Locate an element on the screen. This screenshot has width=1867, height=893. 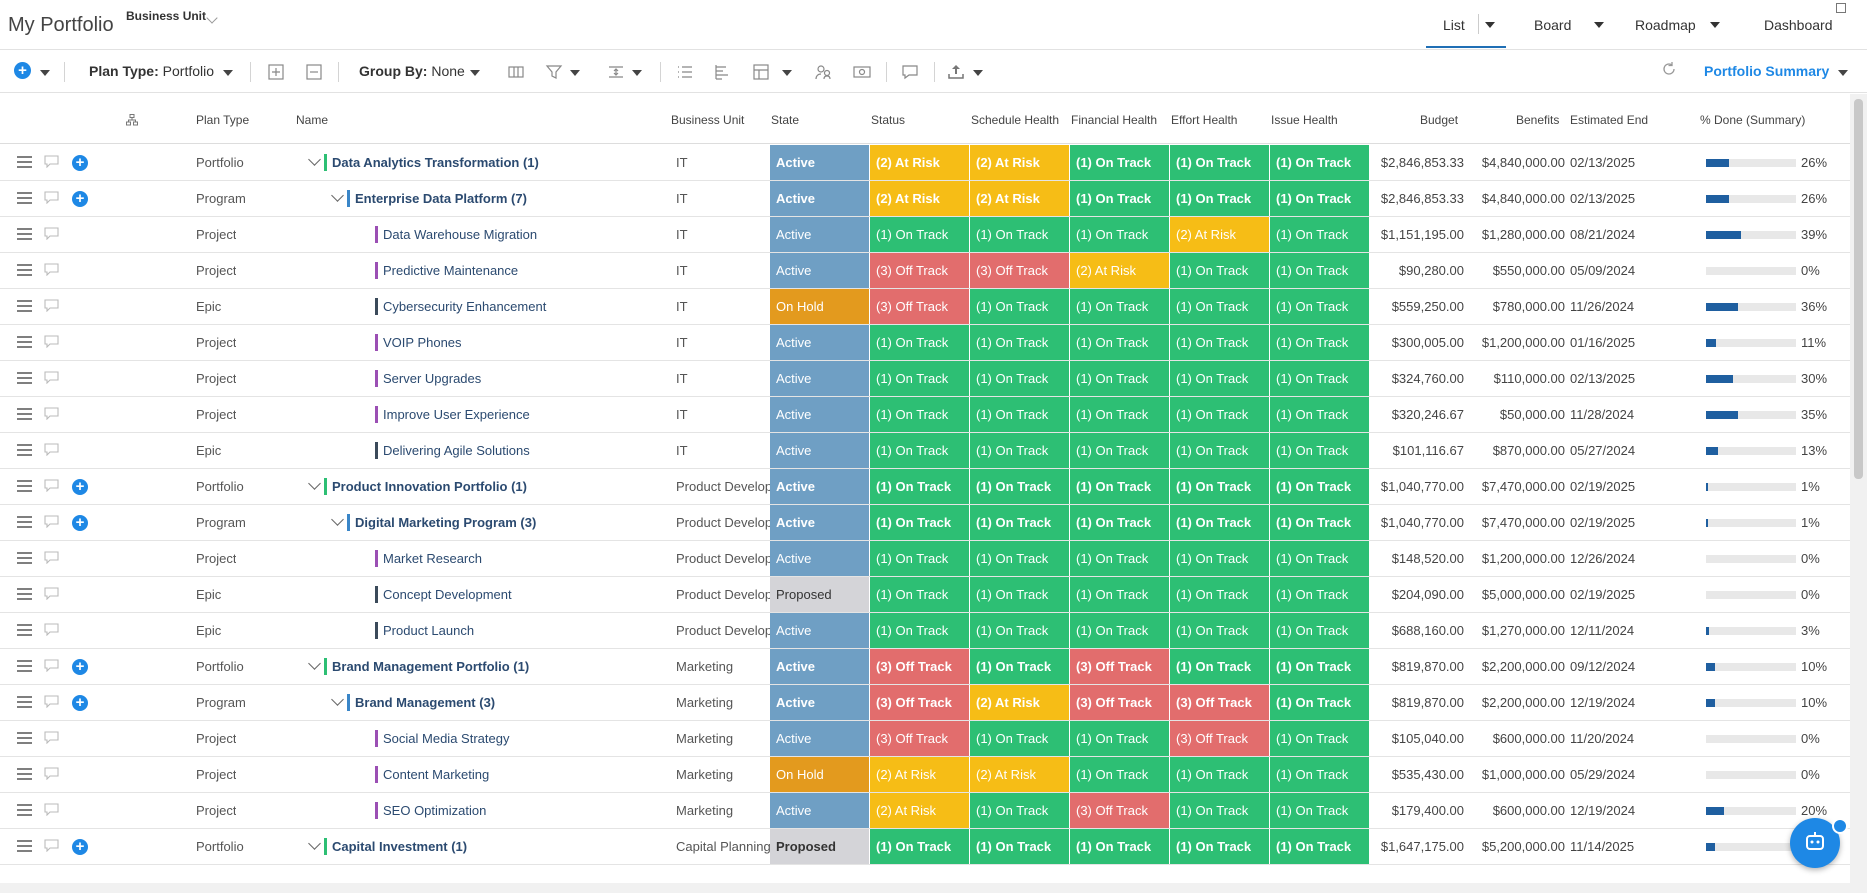
horizontal-scrollbar is located at coordinates (933, 888).